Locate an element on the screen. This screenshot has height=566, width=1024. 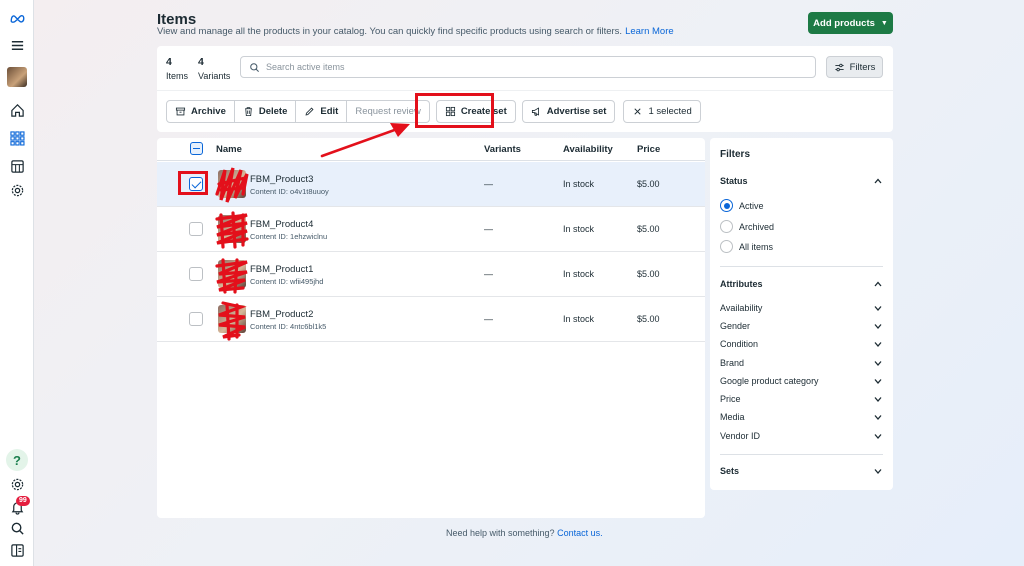
delete-button: Delete is located at coordinates (265, 111).